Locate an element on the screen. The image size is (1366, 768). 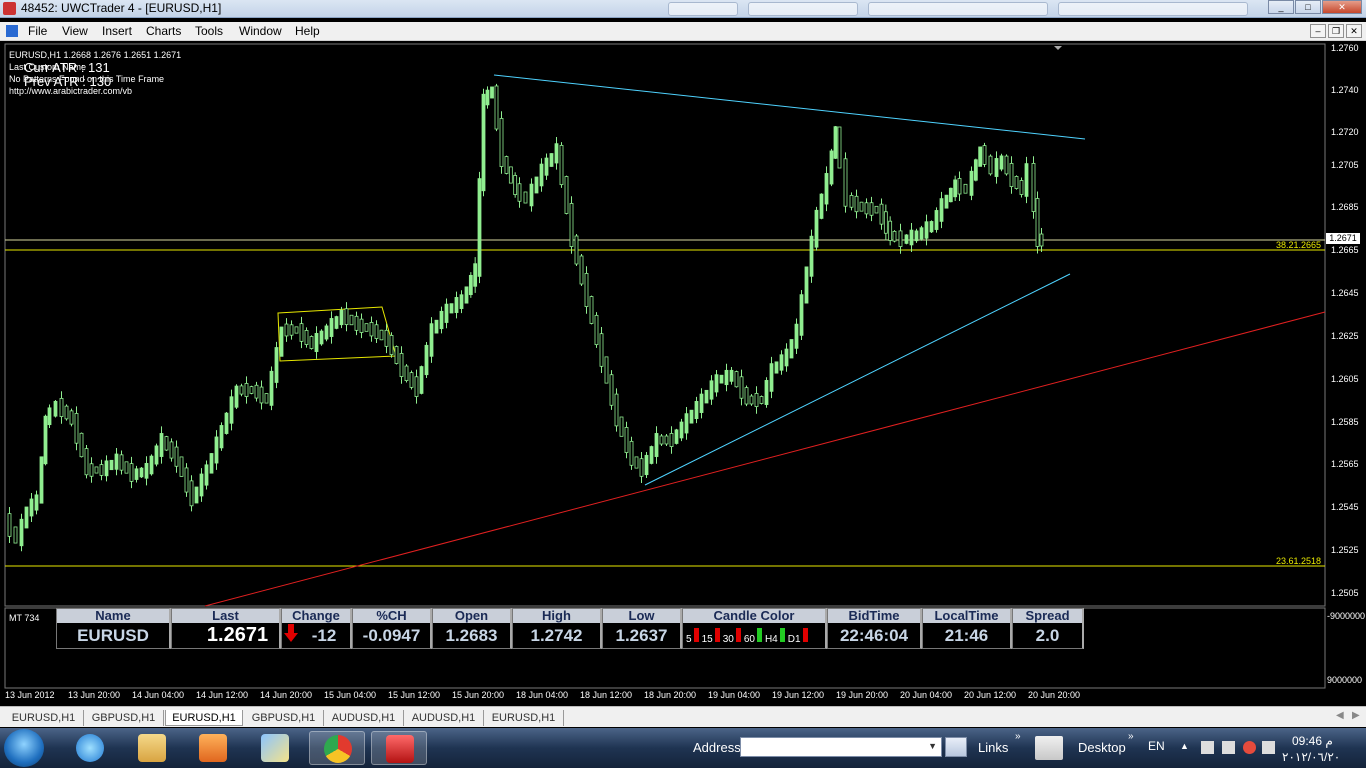
quote-candle-color-column: Candle Color 5 15 30 60 H4 D1 is located at coordinates (754, 628).